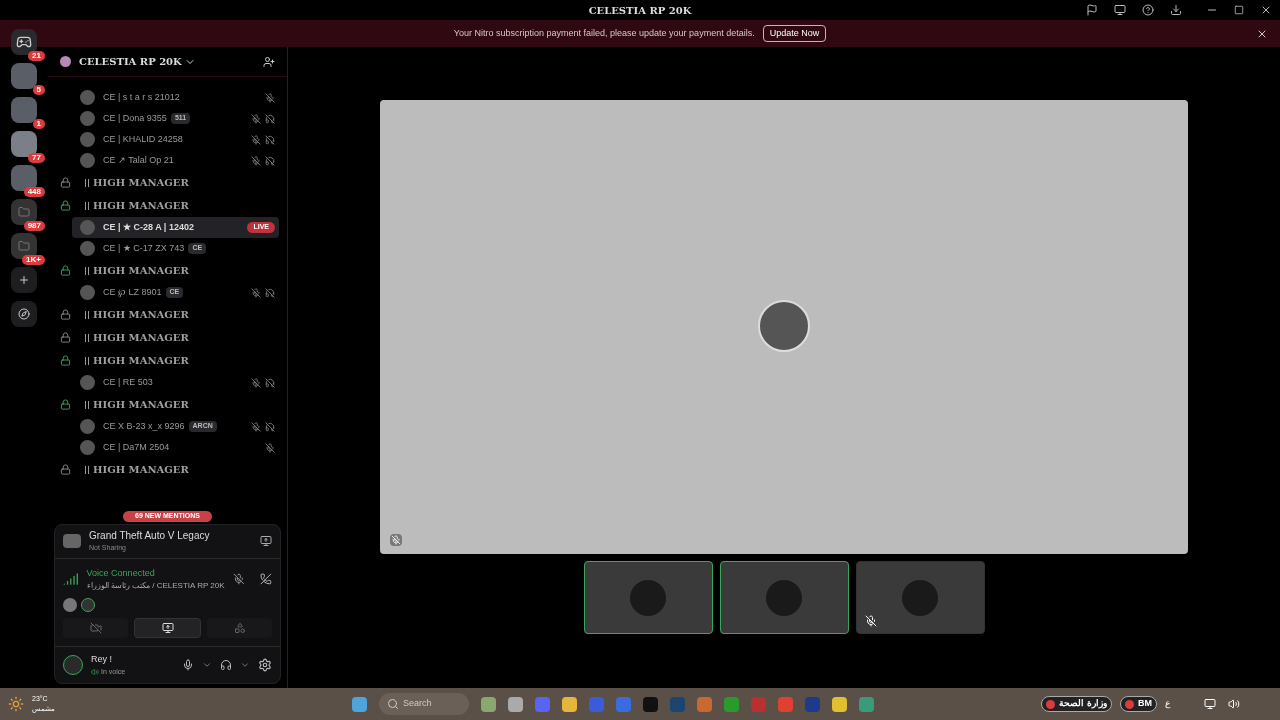 The height and width of the screenshot is (720, 1280). What do you see at coordinates (24, 314) in the screenshot?
I see `discover-button` at bounding box center [24, 314].